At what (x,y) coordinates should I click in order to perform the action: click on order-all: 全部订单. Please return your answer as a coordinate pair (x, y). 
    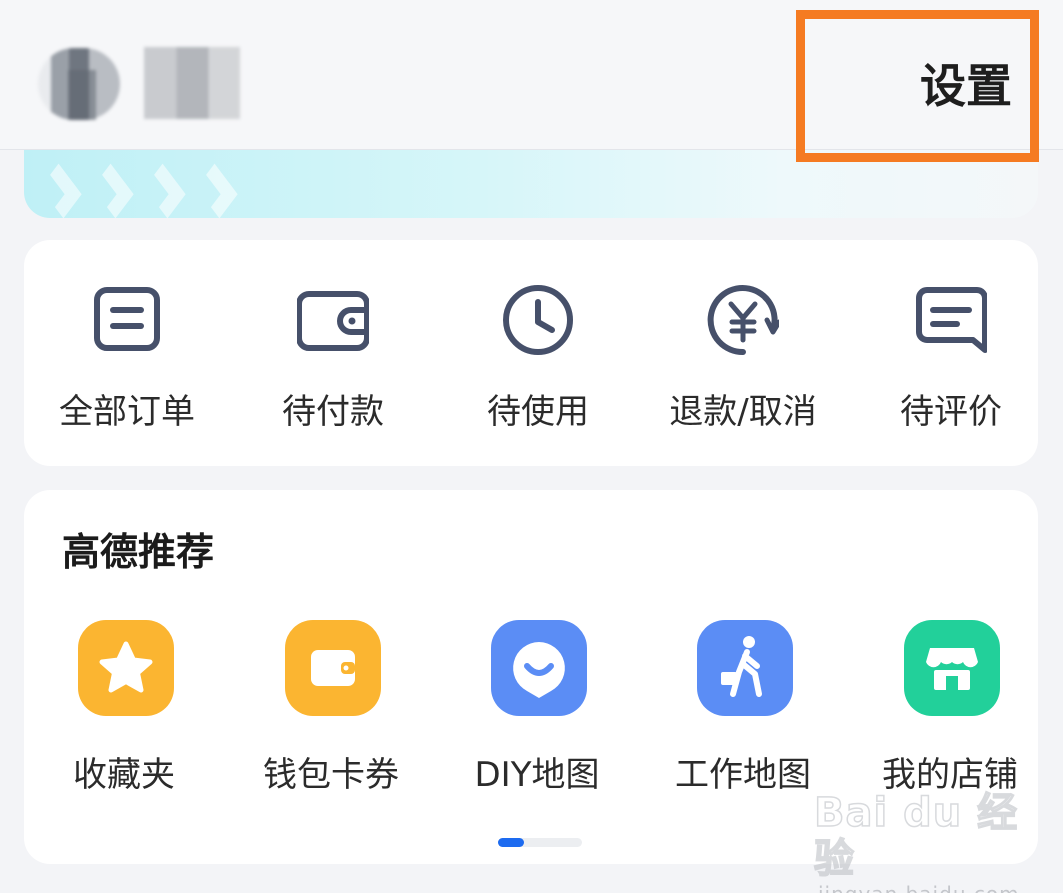
    Looking at the image, I should click on (127, 360).